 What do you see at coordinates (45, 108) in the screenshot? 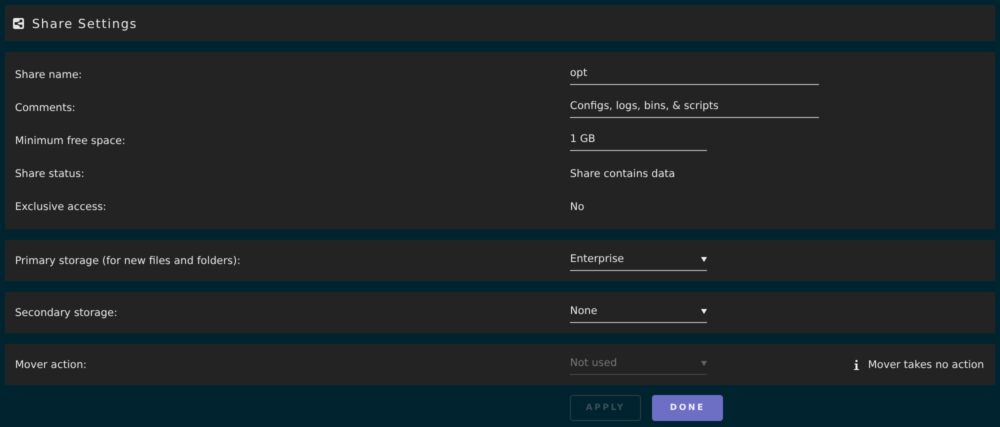
I see `field-label: Comments:` at bounding box center [45, 108].